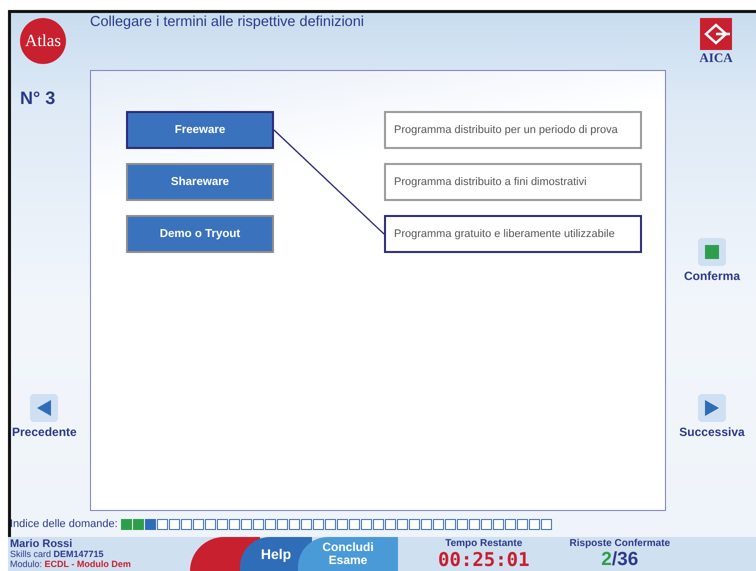 The height and width of the screenshot is (571, 756). What do you see at coordinates (711, 252) in the screenshot?
I see `square-icon` at bounding box center [711, 252].